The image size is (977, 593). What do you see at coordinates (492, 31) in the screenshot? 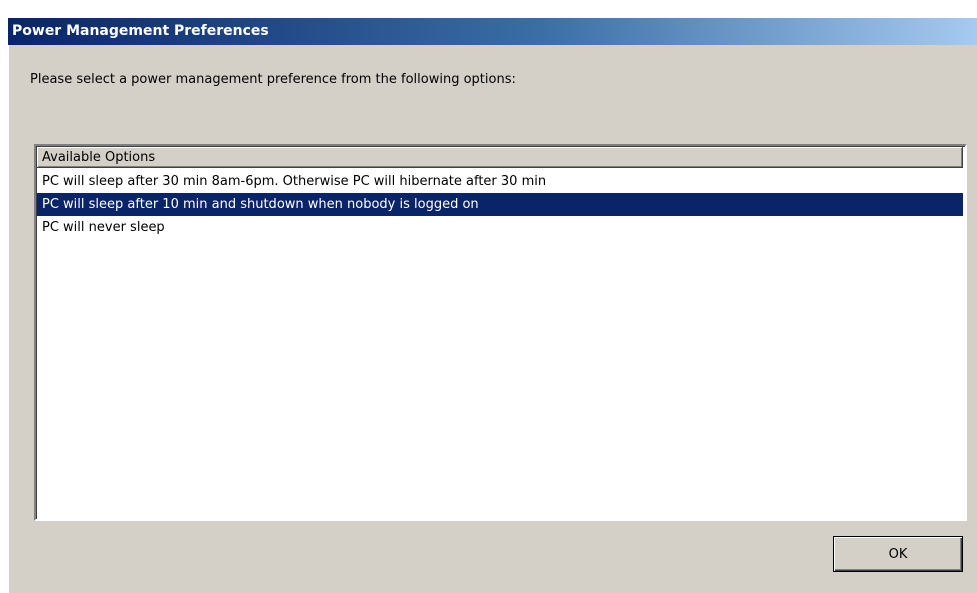
I see `title-bar: Power Management Preferences` at bounding box center [492, 31].